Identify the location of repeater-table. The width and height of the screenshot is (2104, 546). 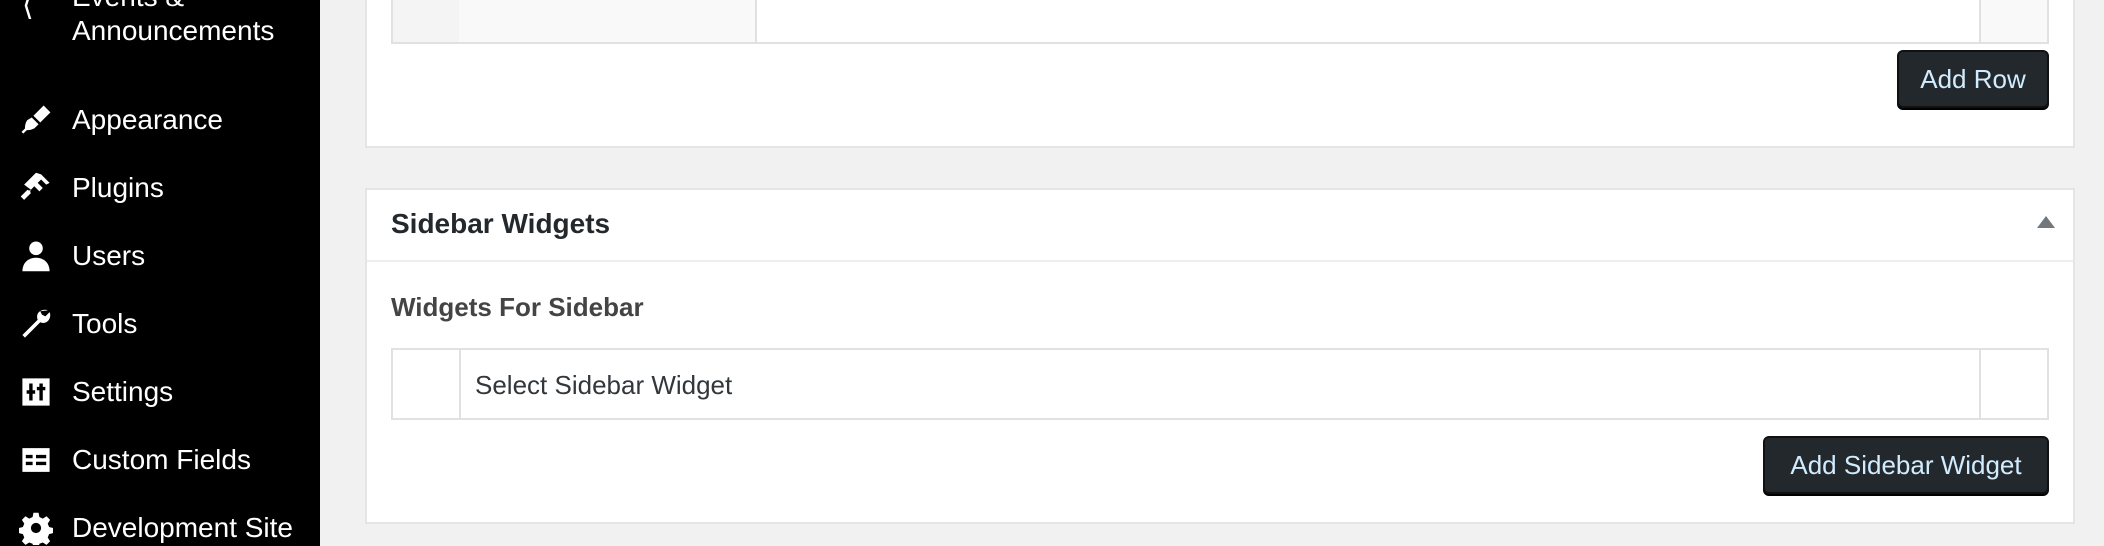
(1220, 22).